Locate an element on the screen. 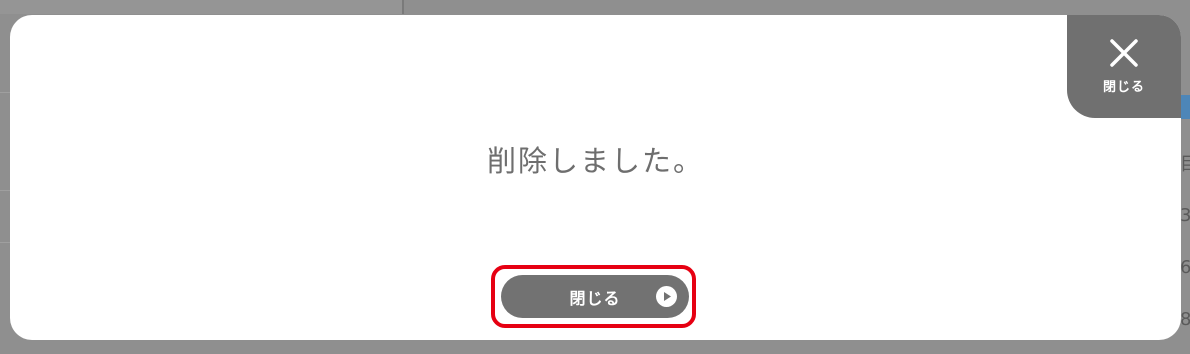  close-button: 閉じる is located at coordinates (595, 296).